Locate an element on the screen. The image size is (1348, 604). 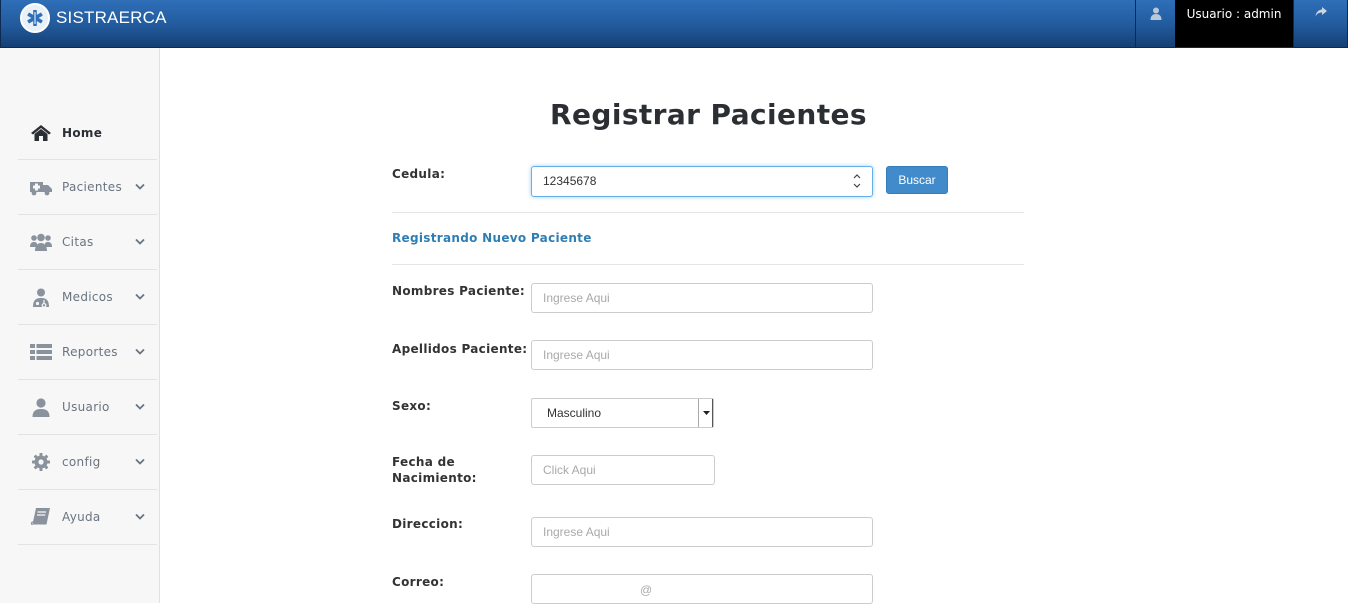
buscar-button: Buscar is located at coordinates (917, 180).